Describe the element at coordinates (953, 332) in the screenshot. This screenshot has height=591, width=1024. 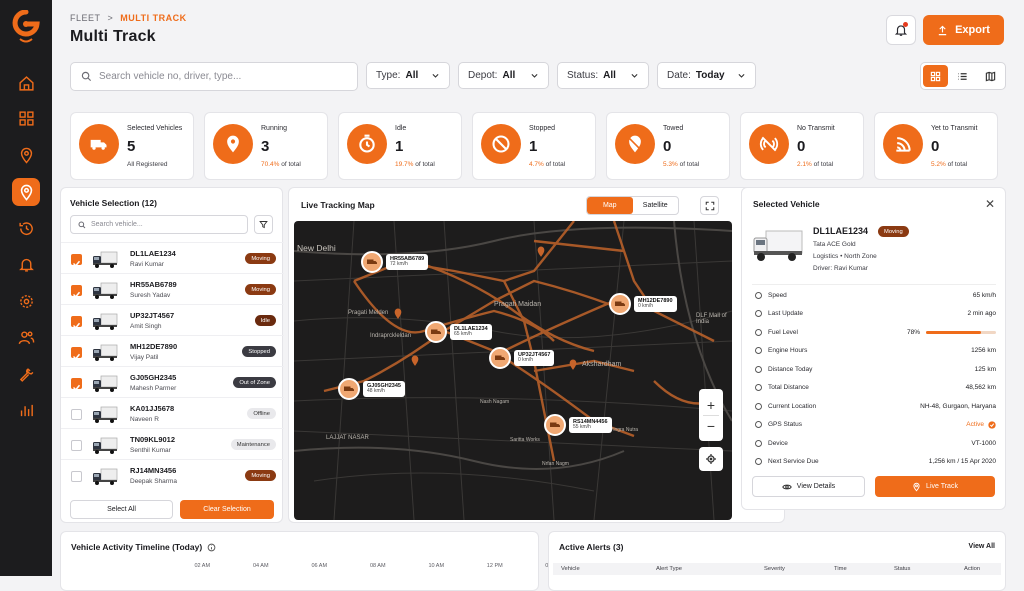
I see `fuel-level-fill` at that location.